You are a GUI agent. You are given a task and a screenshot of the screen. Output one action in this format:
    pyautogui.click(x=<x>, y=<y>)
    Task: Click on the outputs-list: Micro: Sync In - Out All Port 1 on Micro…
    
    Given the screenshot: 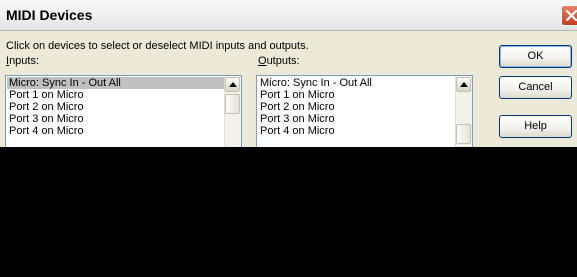 What is the action you would take?
    pyautogui.click(x=356, y=107)
    